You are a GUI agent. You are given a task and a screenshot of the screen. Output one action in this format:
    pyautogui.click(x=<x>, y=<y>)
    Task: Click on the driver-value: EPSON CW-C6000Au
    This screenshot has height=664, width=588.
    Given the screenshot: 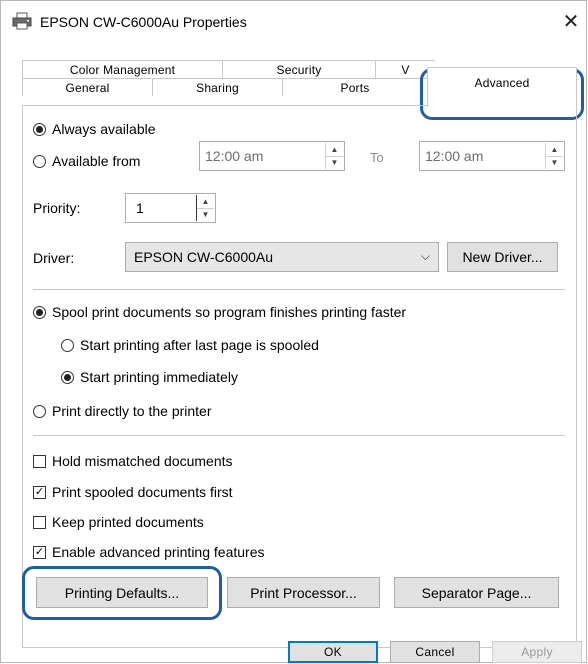 What is the action you would take?
    pyautogui.click(x=204, y=257)
    